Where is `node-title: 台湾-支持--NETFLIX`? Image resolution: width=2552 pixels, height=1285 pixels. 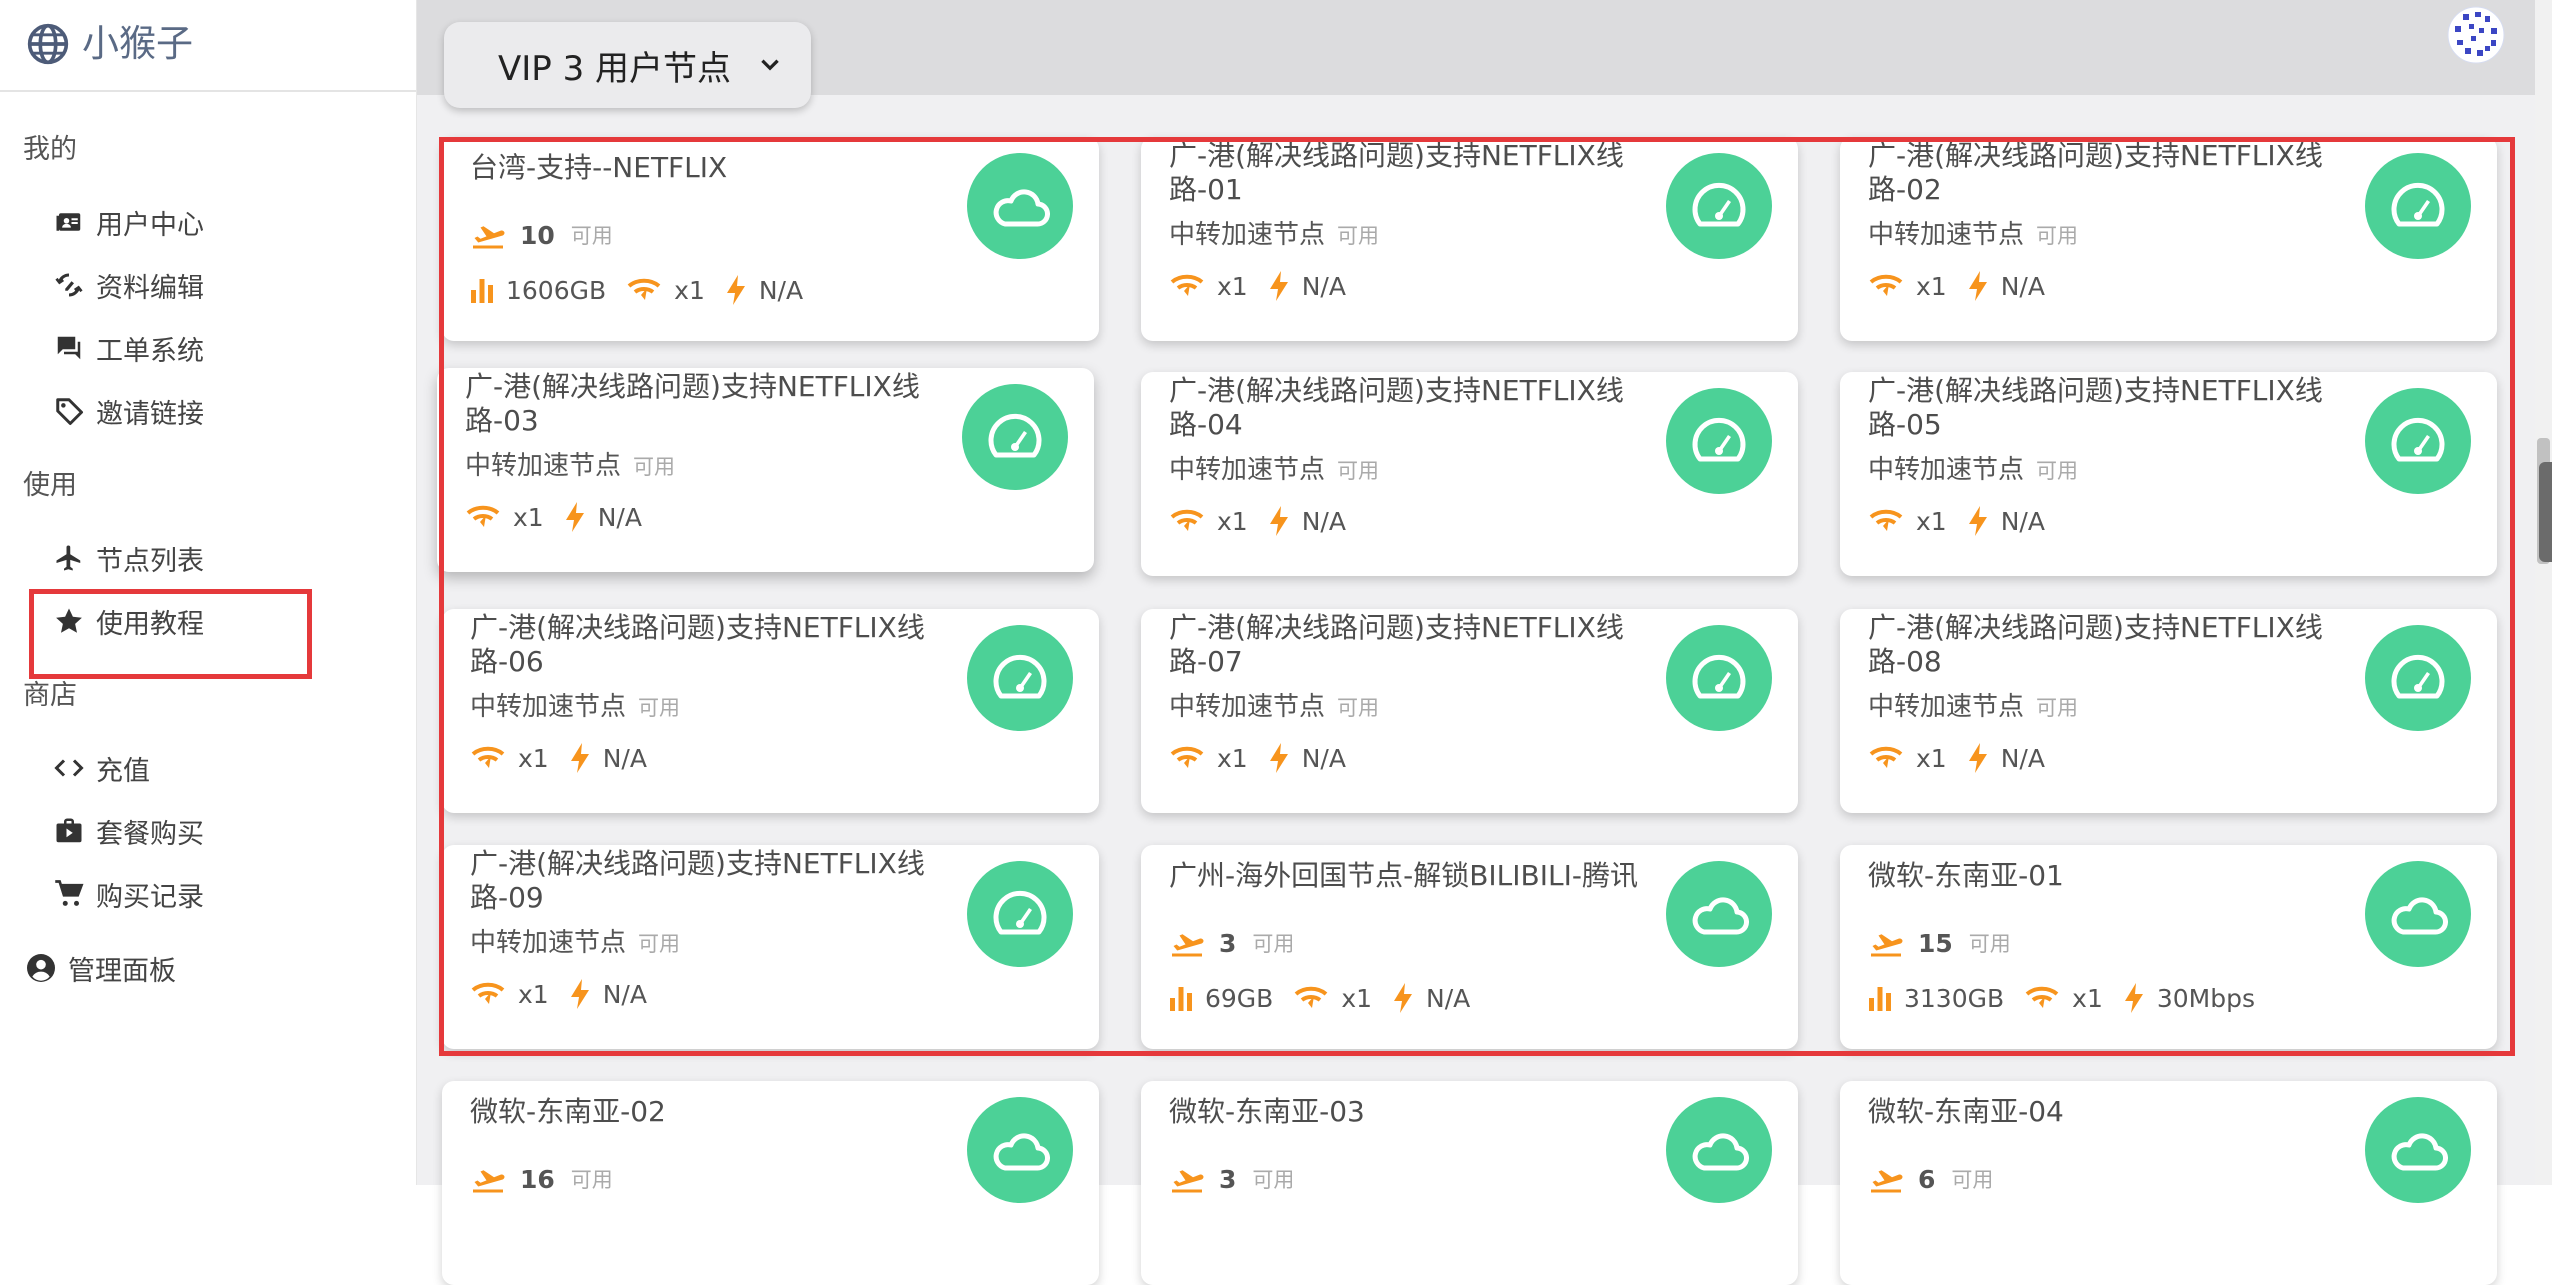
node-title: 台湾-支持--NETFLIX is located at coordinates (599, 167).